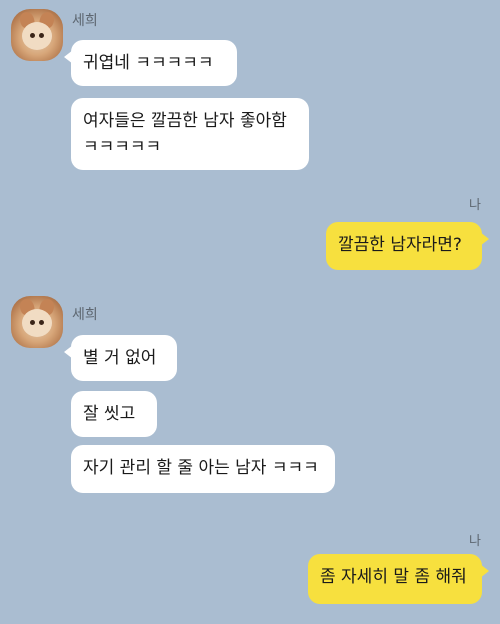 The image size is (500, 624). What do you see at coordinates (109, 414) in the screenshot?
I see `message-text: 잘 씻고` at bounding box center [109, 414].